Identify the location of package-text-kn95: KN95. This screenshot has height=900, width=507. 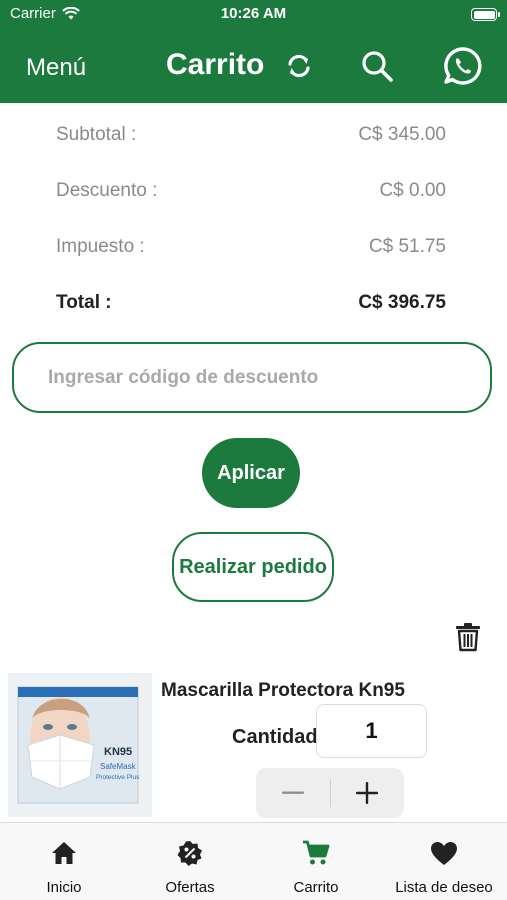
(118, 752).